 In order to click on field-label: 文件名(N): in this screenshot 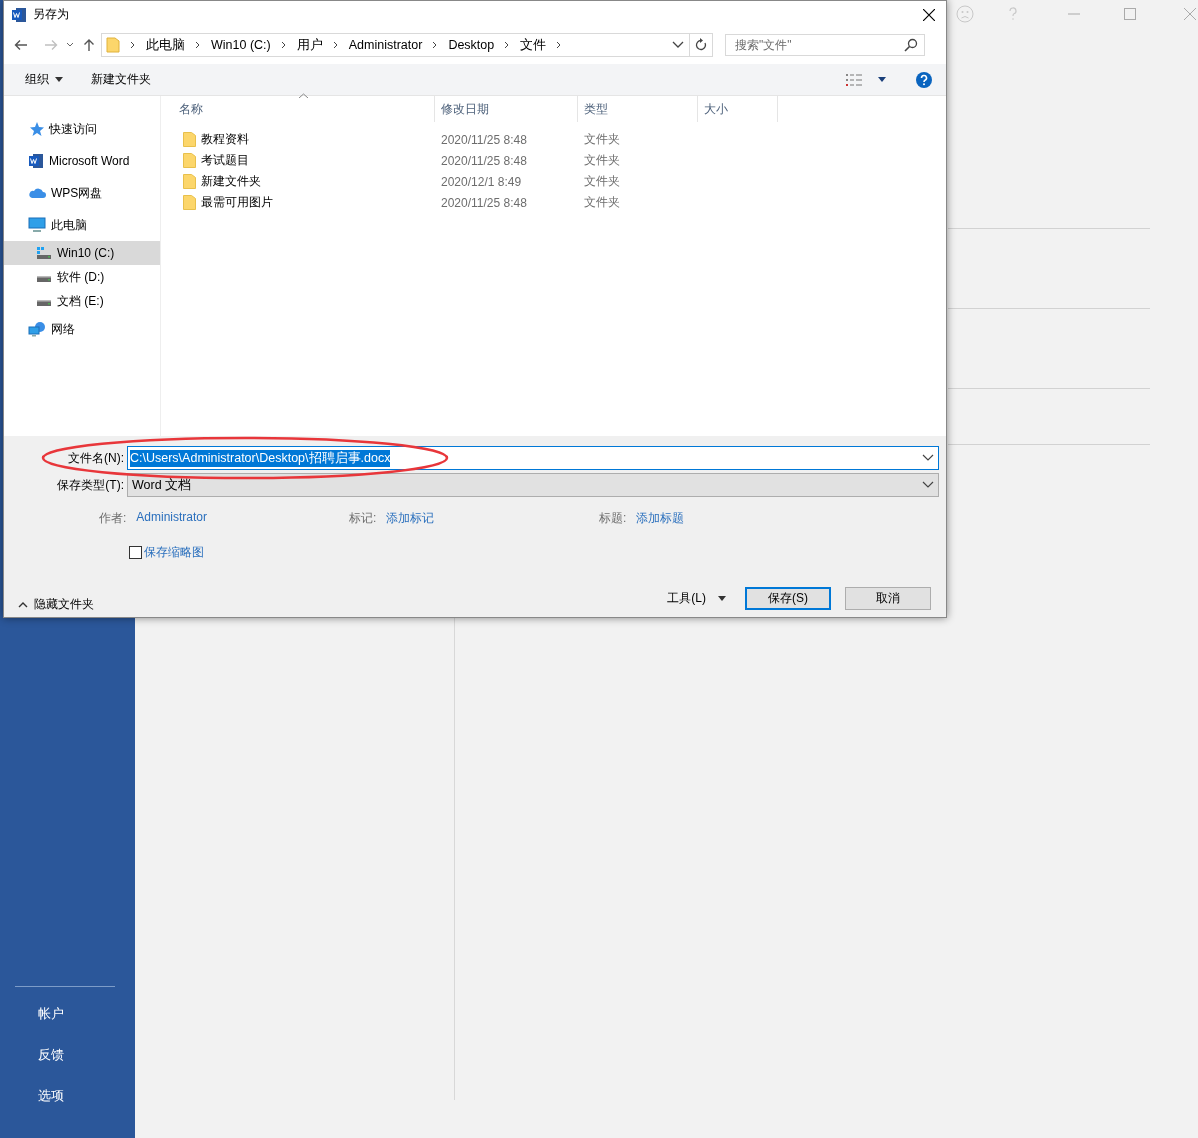, I will do `click(96, 458)`.